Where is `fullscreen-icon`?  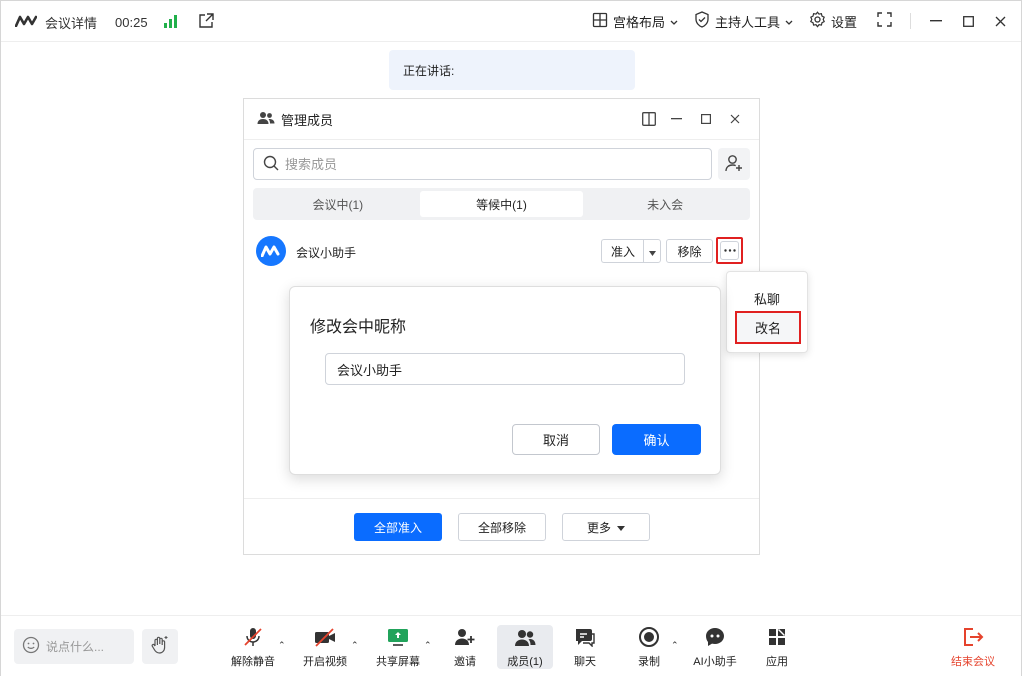
fullscreen-icon is located at coordinates (884, 21).